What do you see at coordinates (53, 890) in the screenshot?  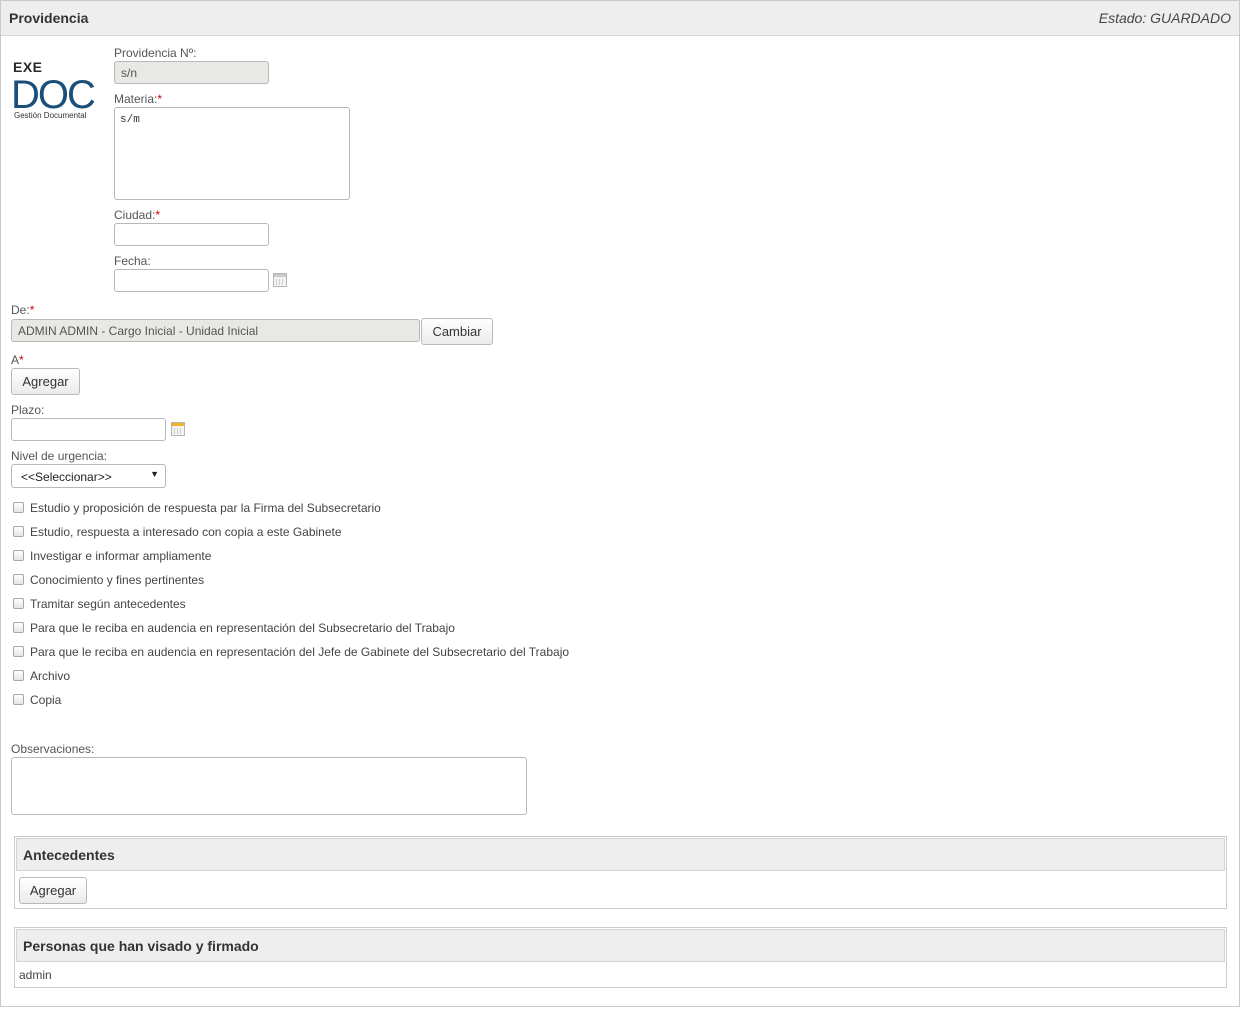 I see `agregar-antecedente-button: Agregar` at bounding box center [53, 890].